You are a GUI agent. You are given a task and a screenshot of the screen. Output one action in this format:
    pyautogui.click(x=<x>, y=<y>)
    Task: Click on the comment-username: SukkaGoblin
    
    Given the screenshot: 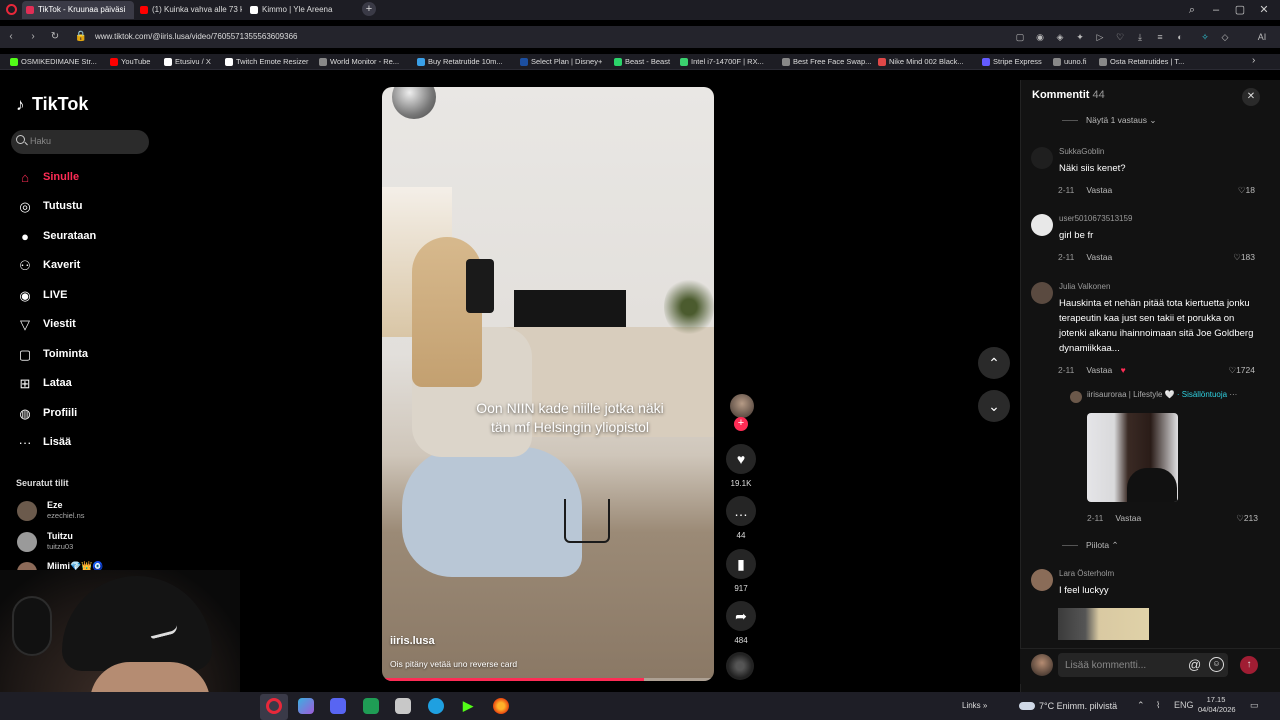 What is the action you would take?
    pyautogui.click(x=1081, y=151)
    